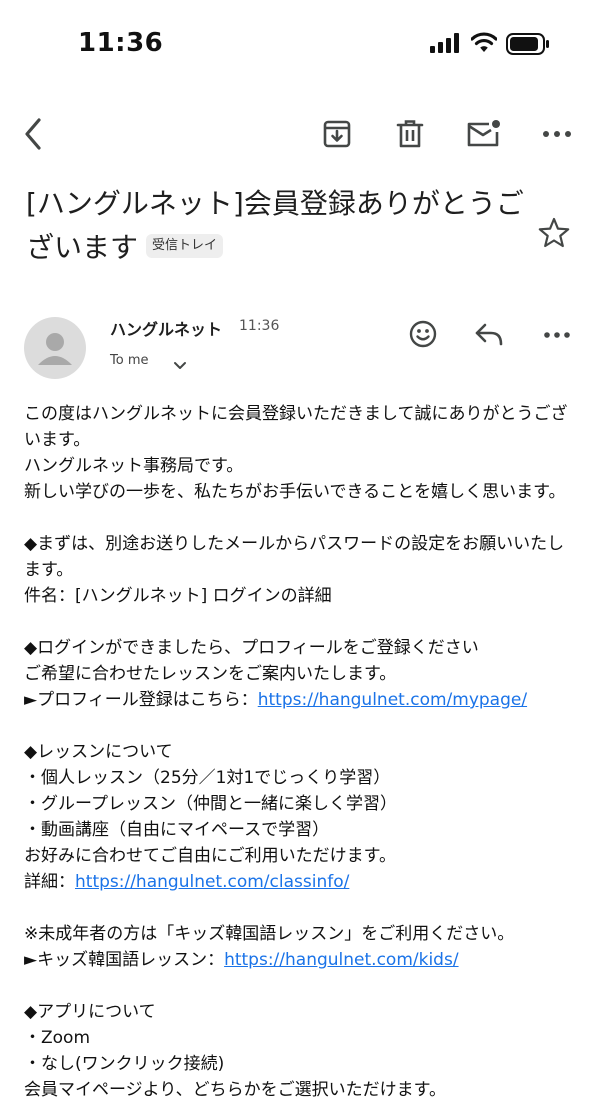 The image size is (600, 1119). I want to click on classinfo-link-line: 詳細：https://hangulnet.com/classinfo/, so click(302, 882).